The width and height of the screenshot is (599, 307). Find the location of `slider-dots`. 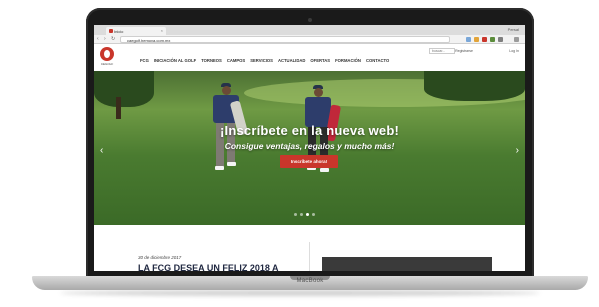

slider-dots is located at coordinates (304, 214).